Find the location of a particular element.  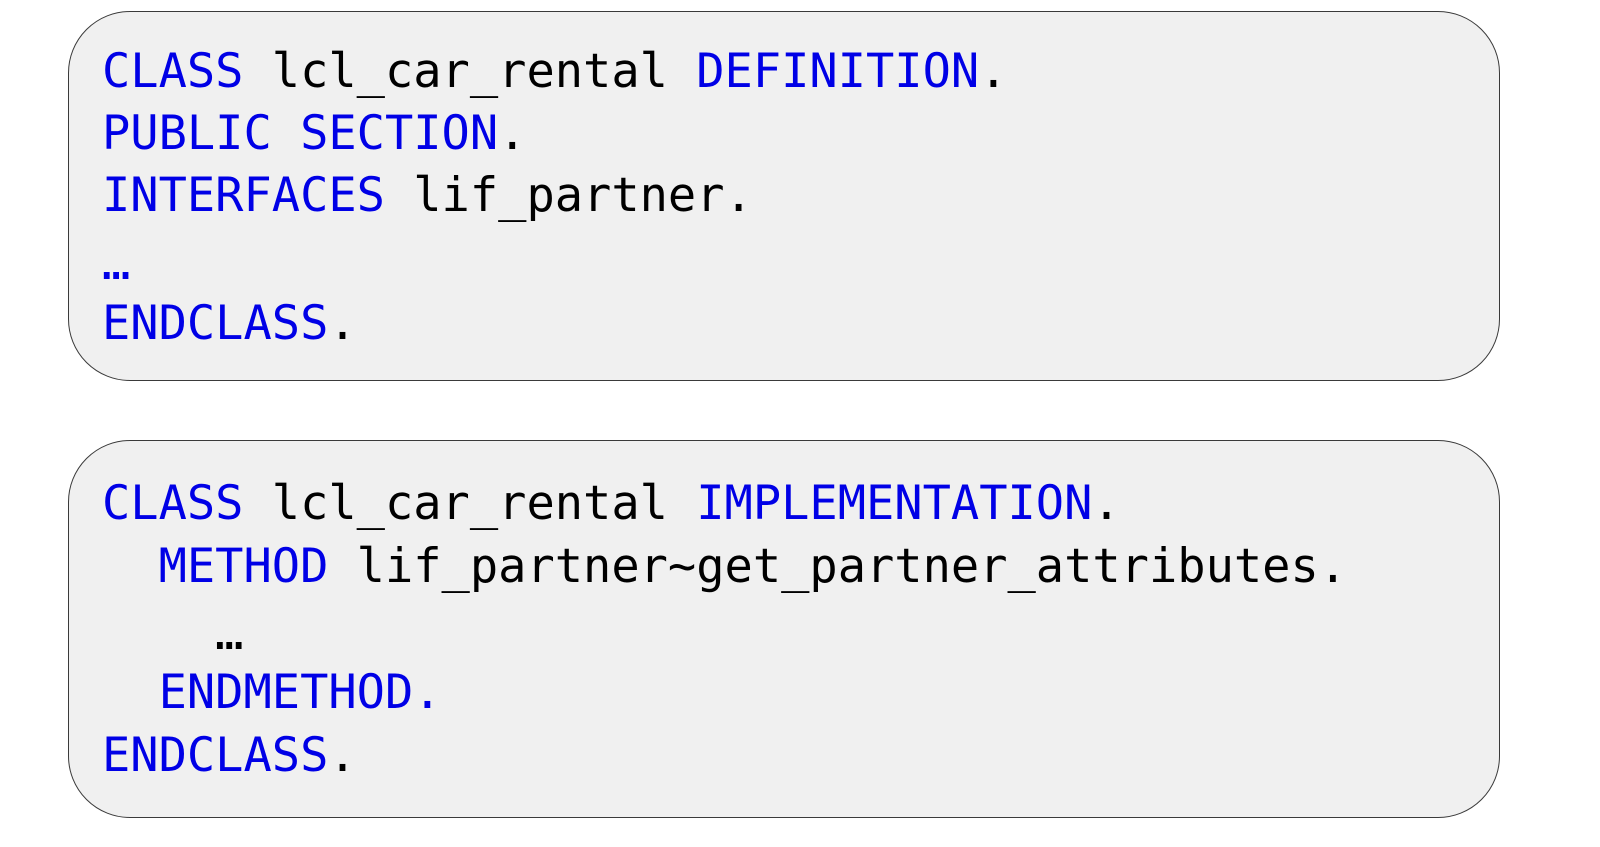

implementation-line-class: CLASS lcl_car_rental IMPLEMENTATION. is located at coordinates (611, 504).